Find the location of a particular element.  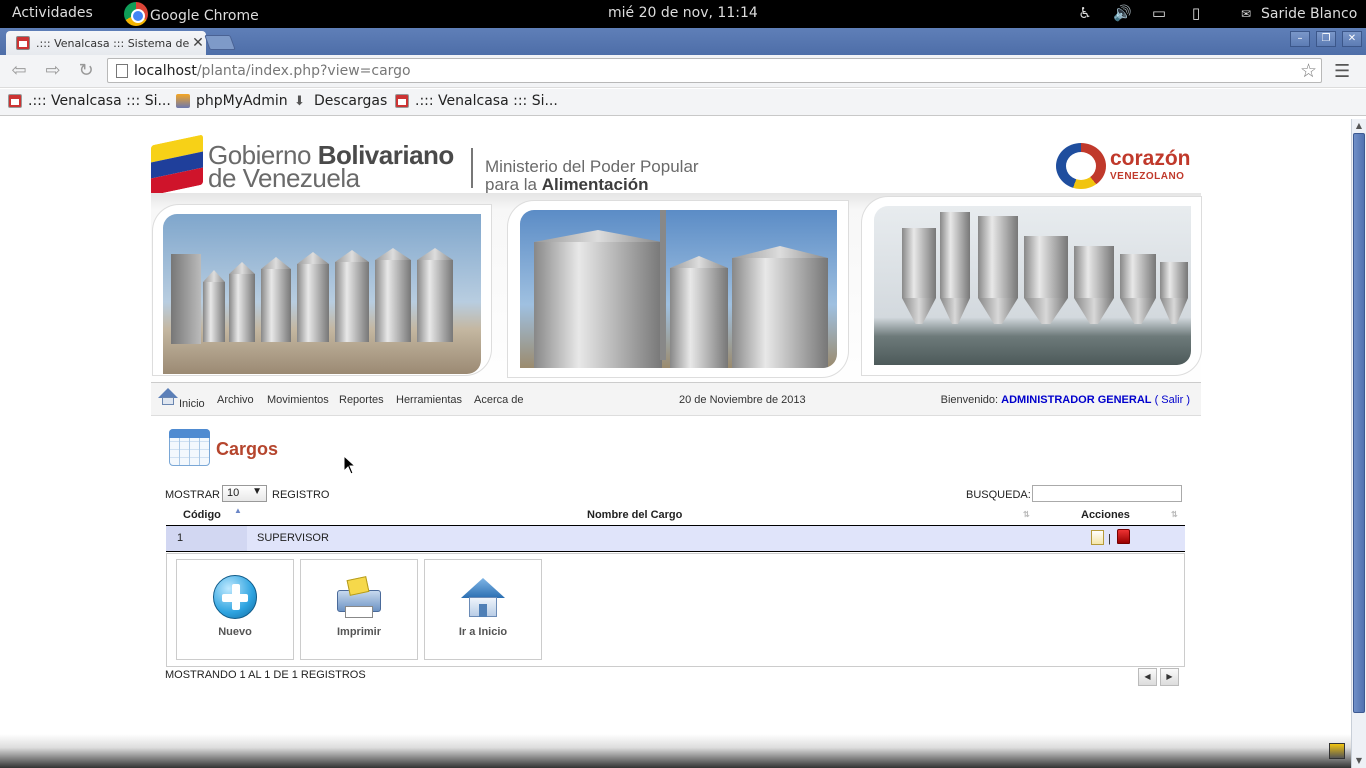

nav-item-reportes: Reportes is located at coordinates (361, 400).